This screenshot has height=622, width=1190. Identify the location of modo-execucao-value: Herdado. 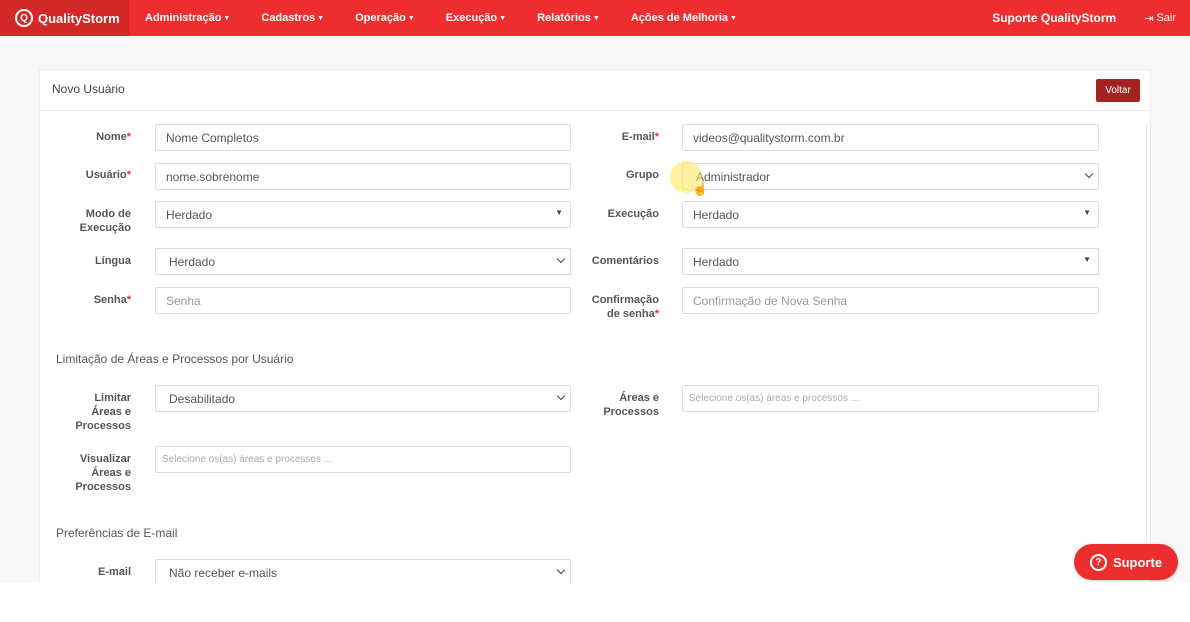
(189, 214).